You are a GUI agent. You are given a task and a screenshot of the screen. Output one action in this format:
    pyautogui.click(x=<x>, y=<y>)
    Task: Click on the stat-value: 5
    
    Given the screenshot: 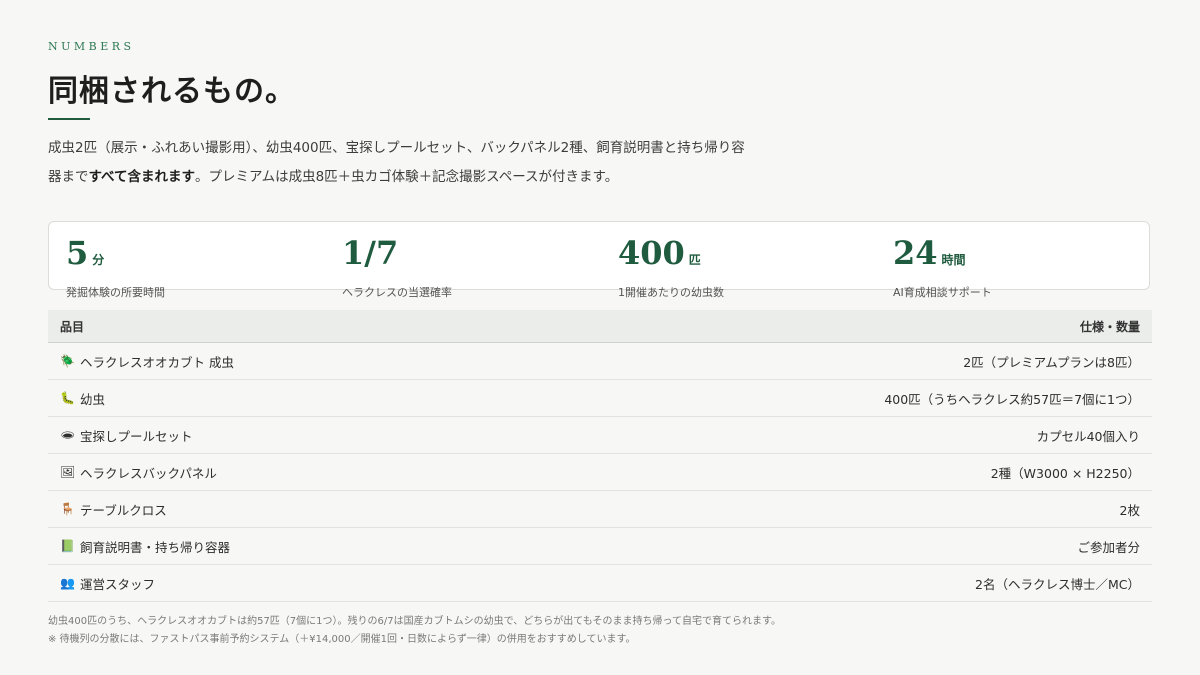 What is the action you would take?
    pyautogui.click(x=77, y=253)
    